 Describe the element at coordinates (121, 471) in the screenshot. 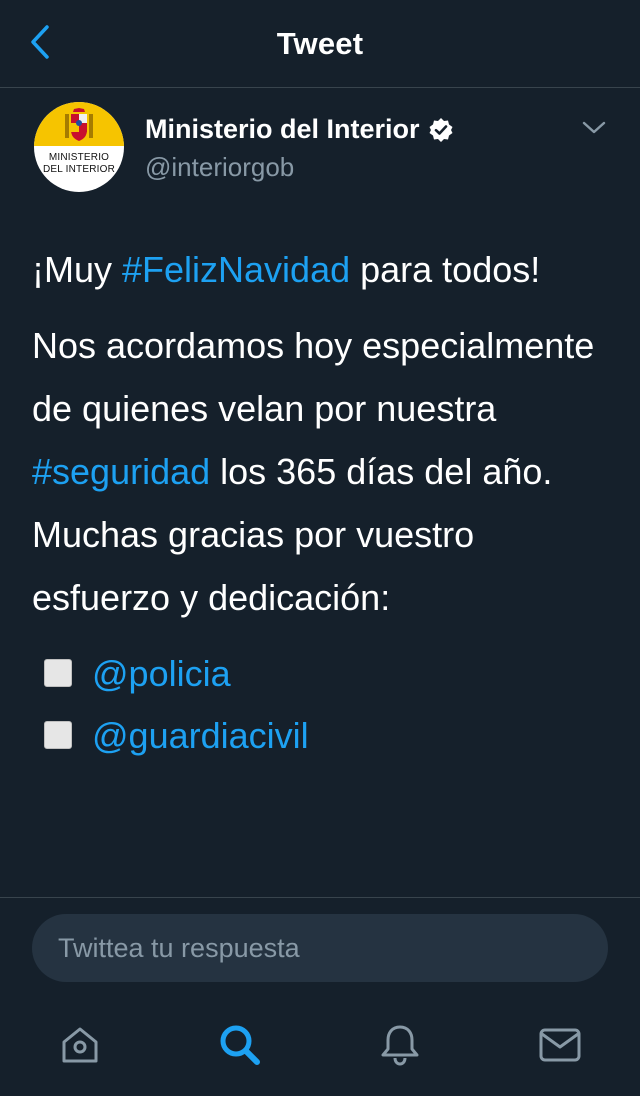

I see `hashtag-seguridad: #seguridad` at that location.